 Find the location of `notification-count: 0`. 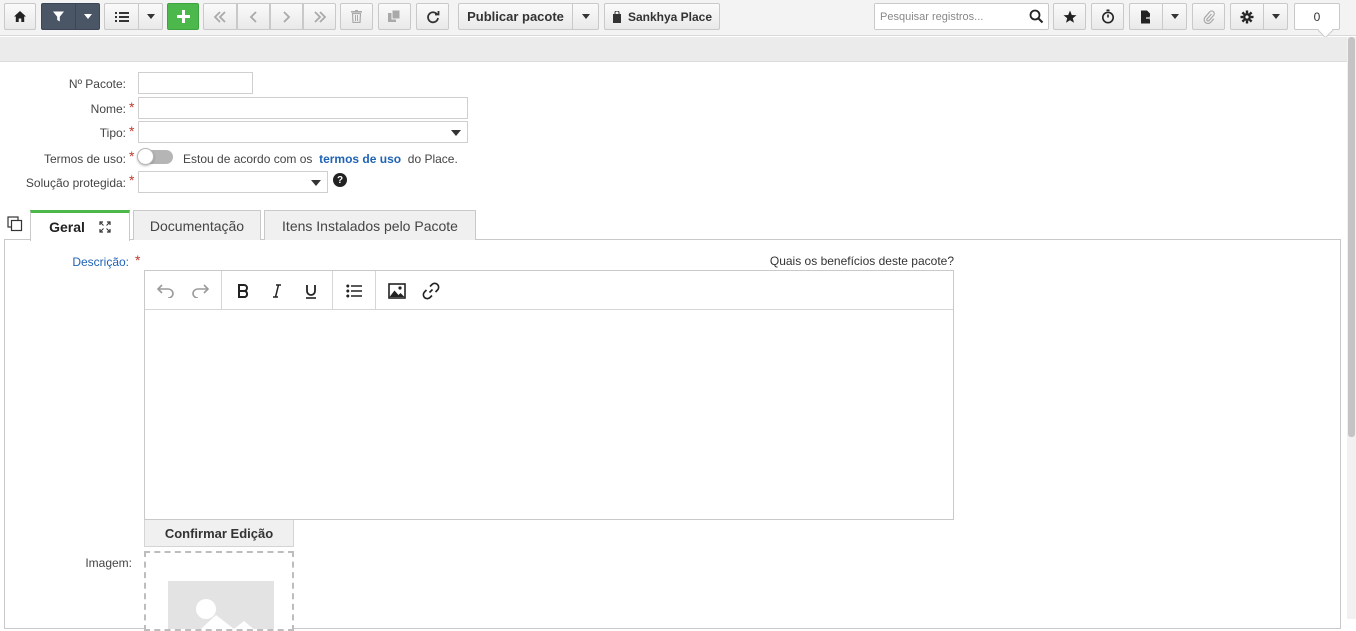

notification-count: 0 is located at coordinates (1317, 16).